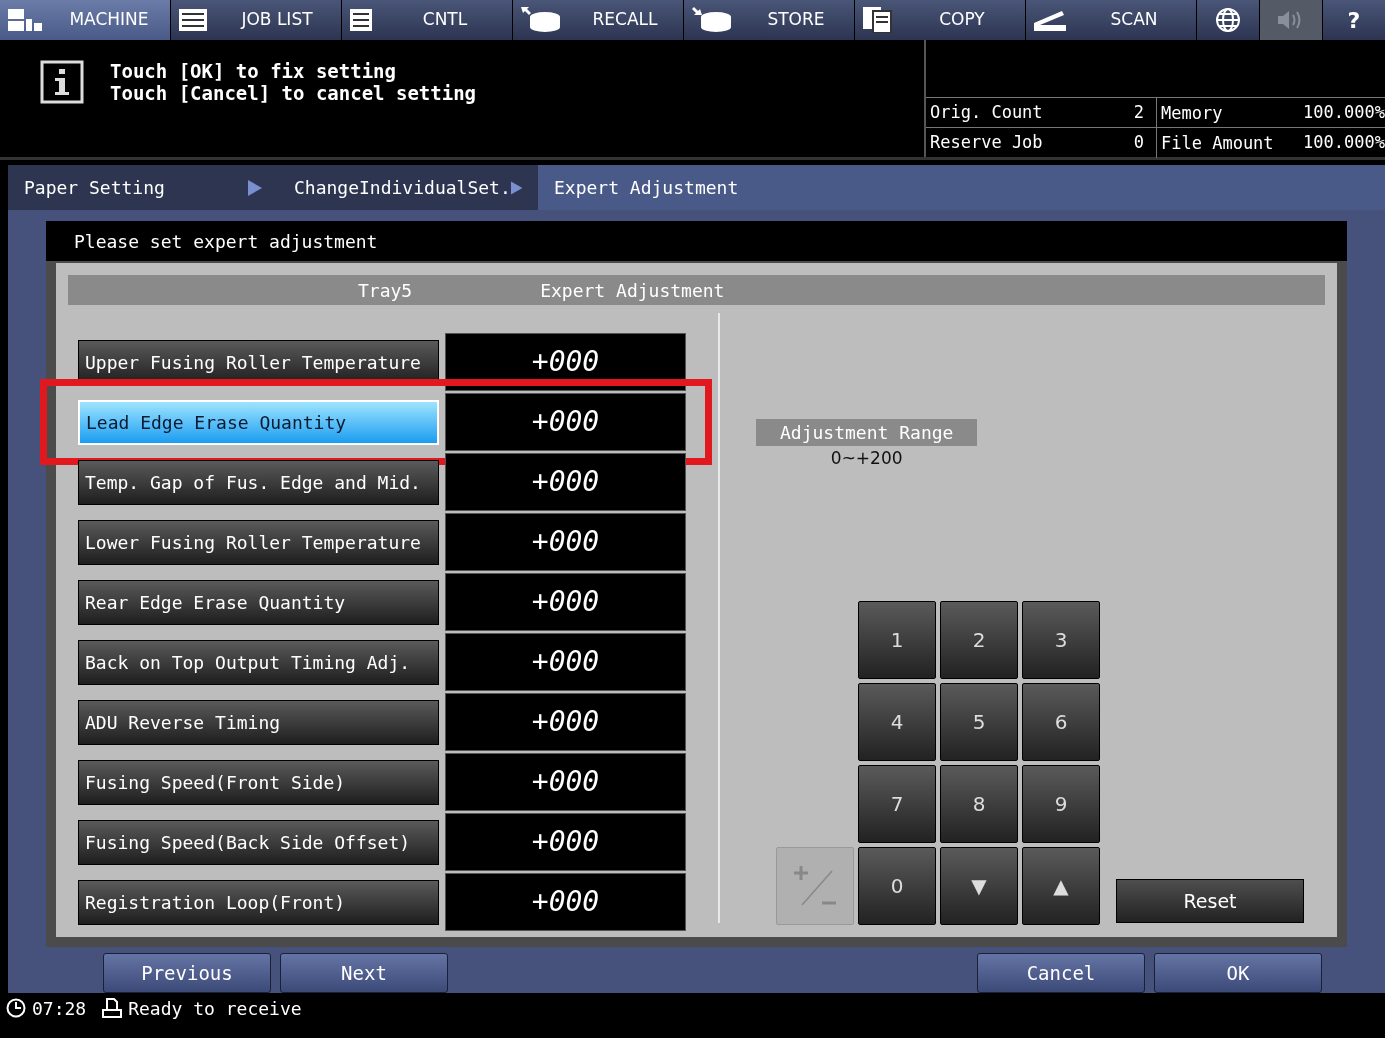 The height and width of the screenshot is (1038, 1385). Describe the element at coordinates (1061, 973) in the screenshot. I see `nav-button: Cancel` at that location.